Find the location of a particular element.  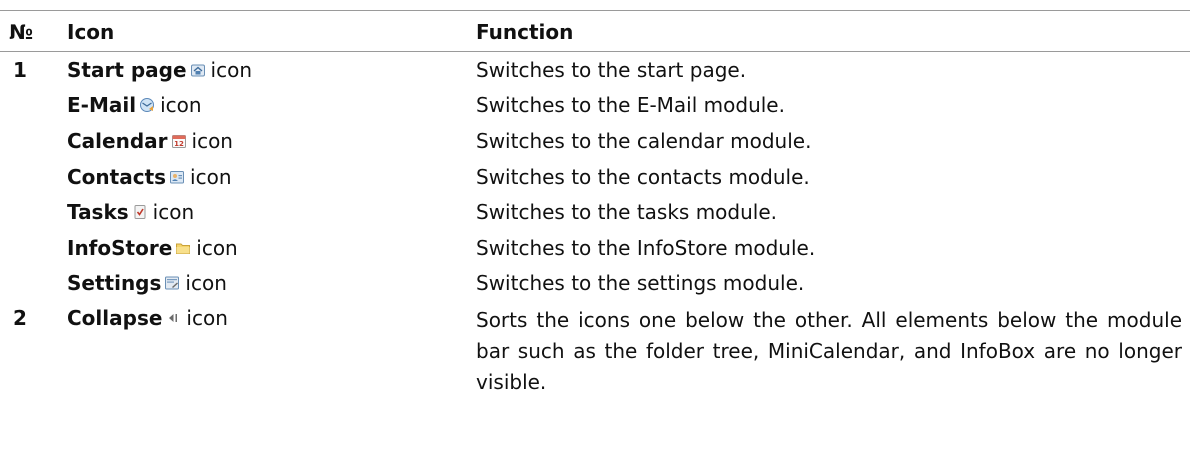

row-function: Switches to the InfoStore module. is located at coordinates (646, 247).